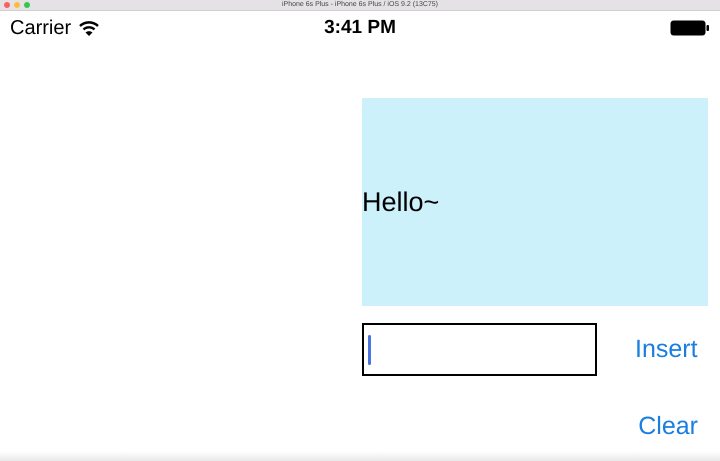  Describe the element at coordinates (27, 5) in the screenshot. I see `zoom-icon` at that location.